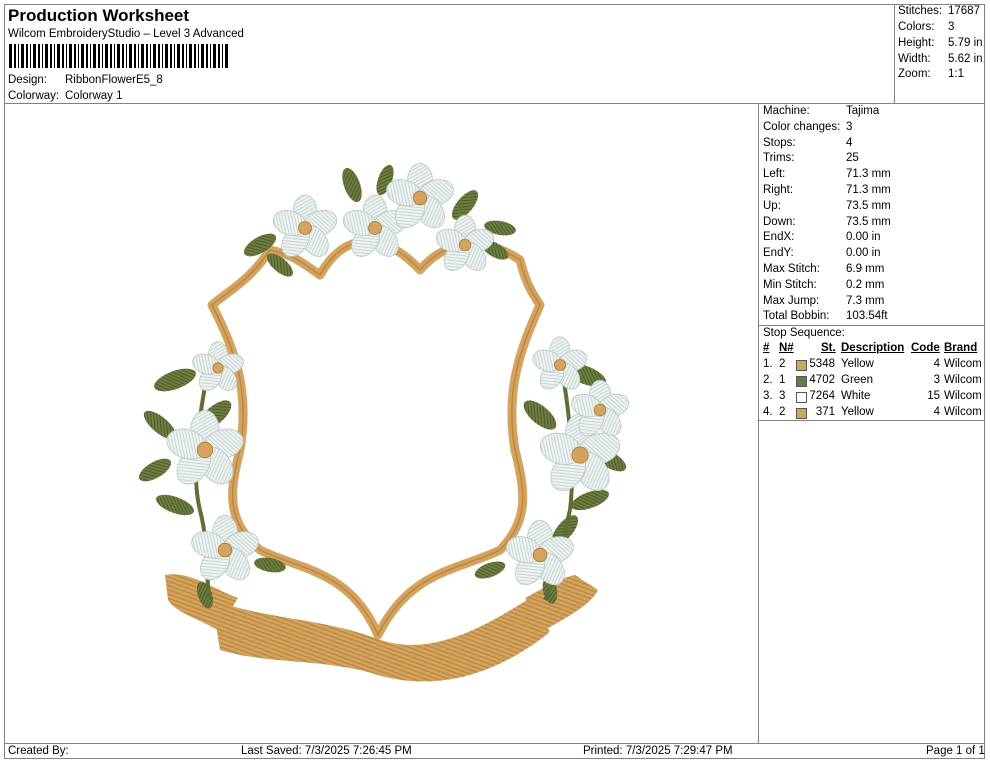 The height and width of the screenshot is (762, 990). I want to click on machine-info-label: Min Stitch:, so click(790, 284).